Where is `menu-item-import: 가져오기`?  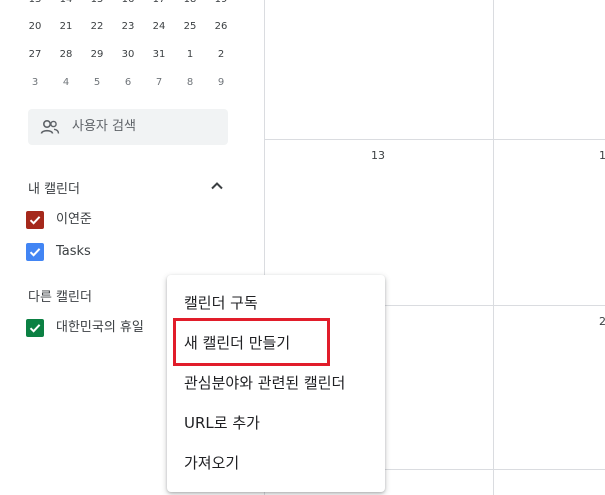
menu-item-import: 가져오기 is located at coordinates (276, 463).